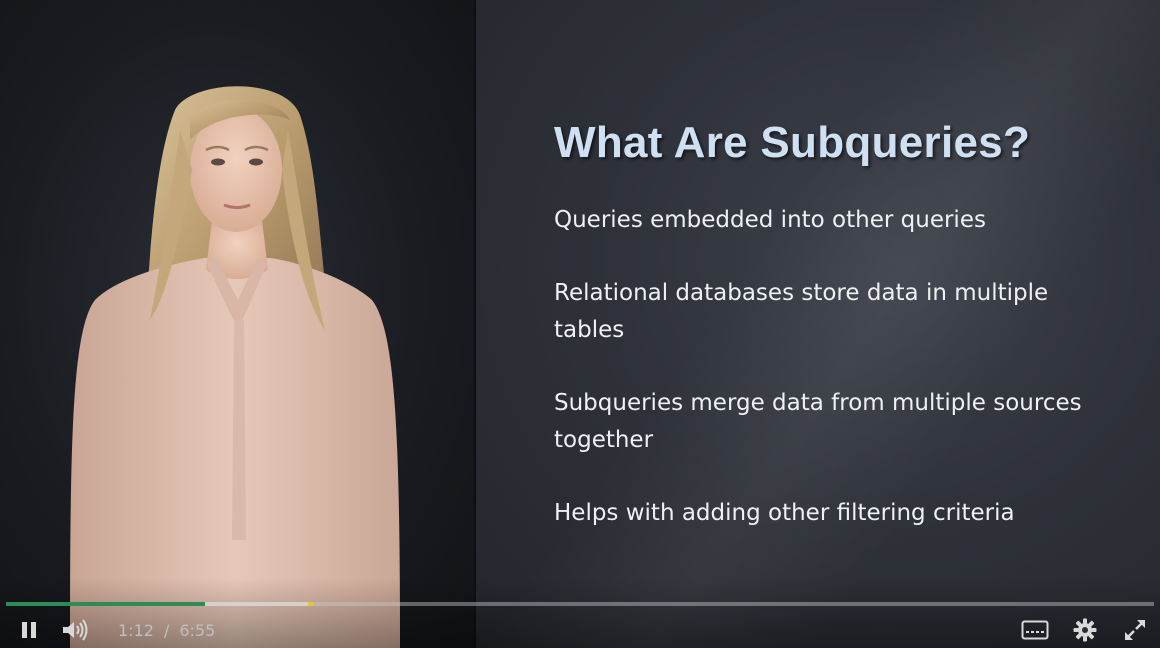  What do you see at coordinates (136, 630) in the screenshot?
I see `current-time: 1:12` at bounding box center [136, 630].